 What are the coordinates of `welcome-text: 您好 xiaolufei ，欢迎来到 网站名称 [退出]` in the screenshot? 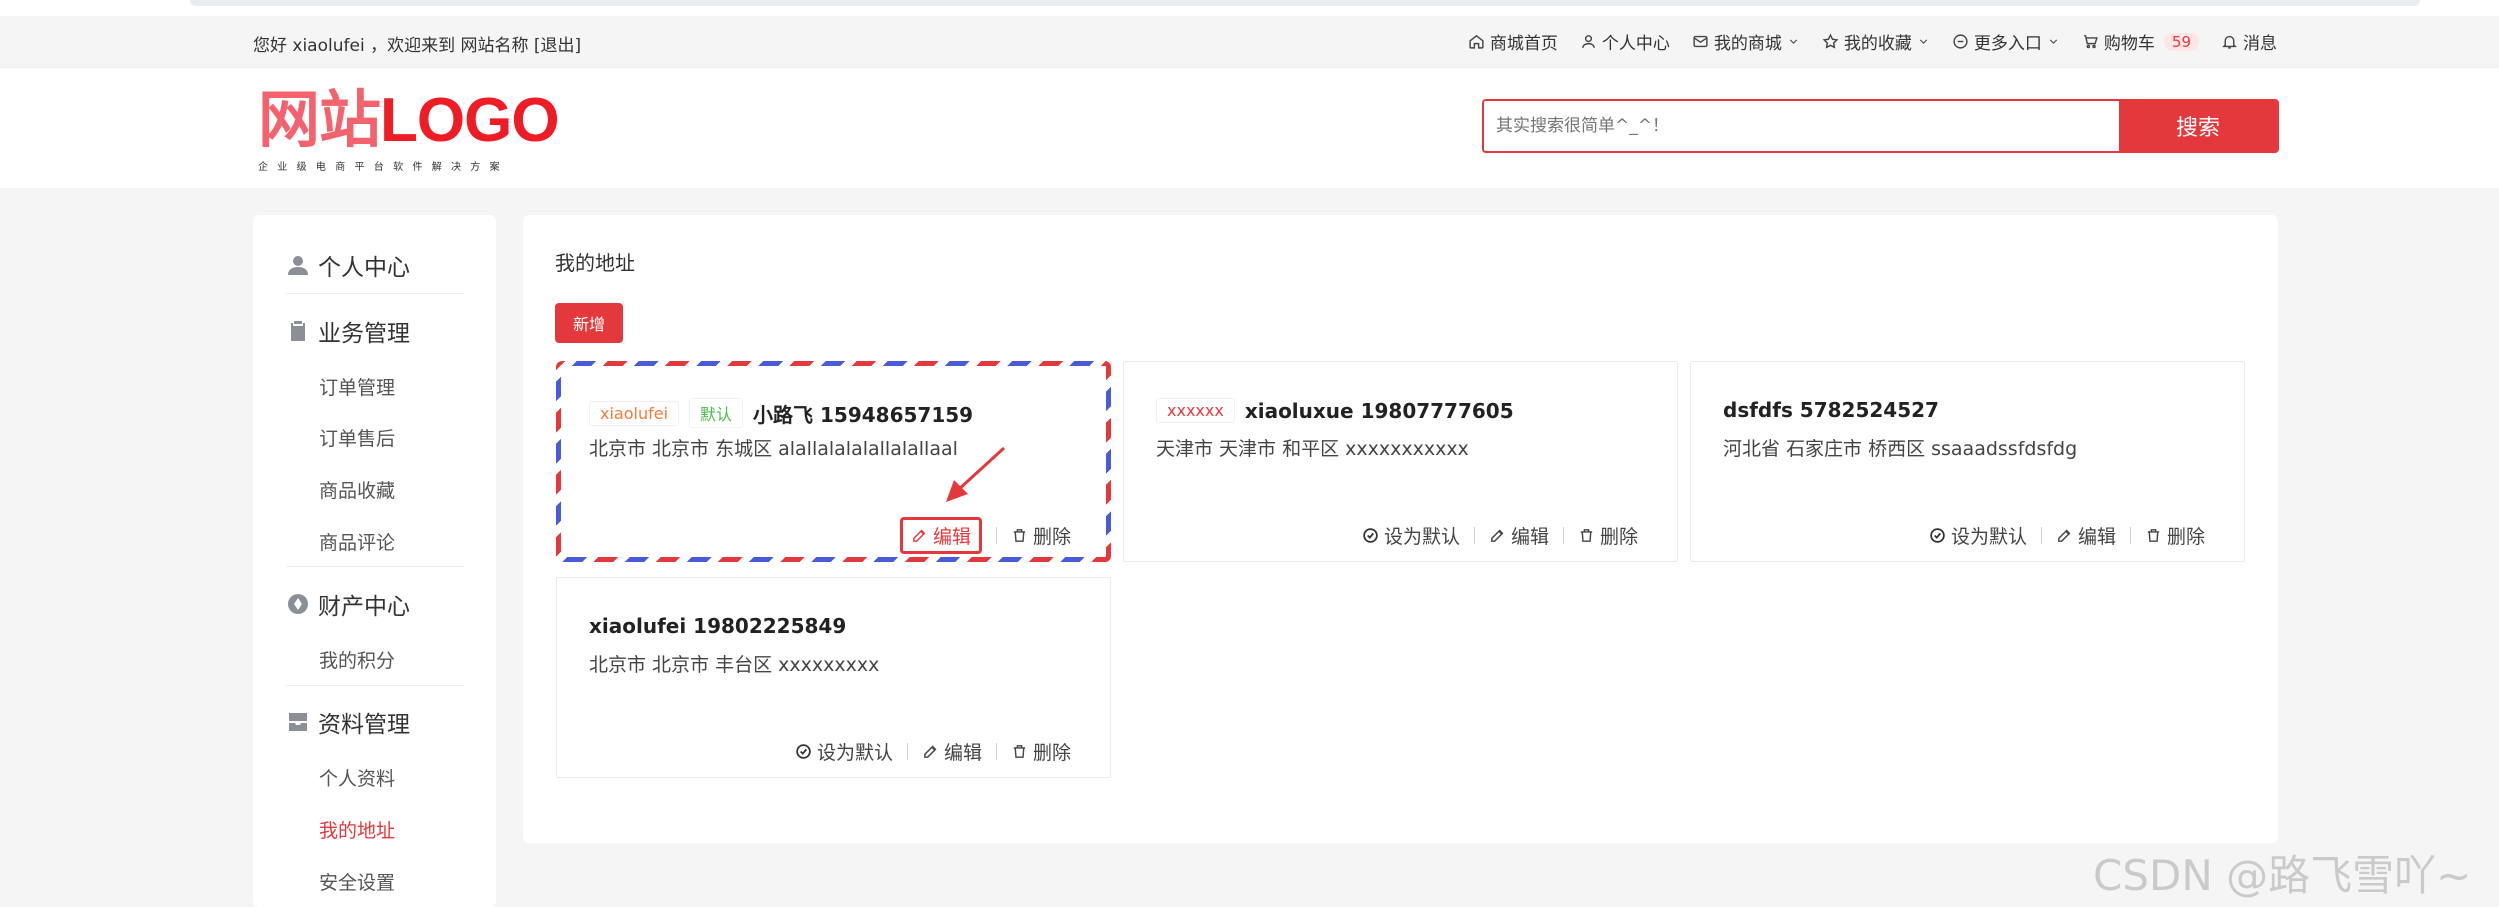 It's located at (417, 46).